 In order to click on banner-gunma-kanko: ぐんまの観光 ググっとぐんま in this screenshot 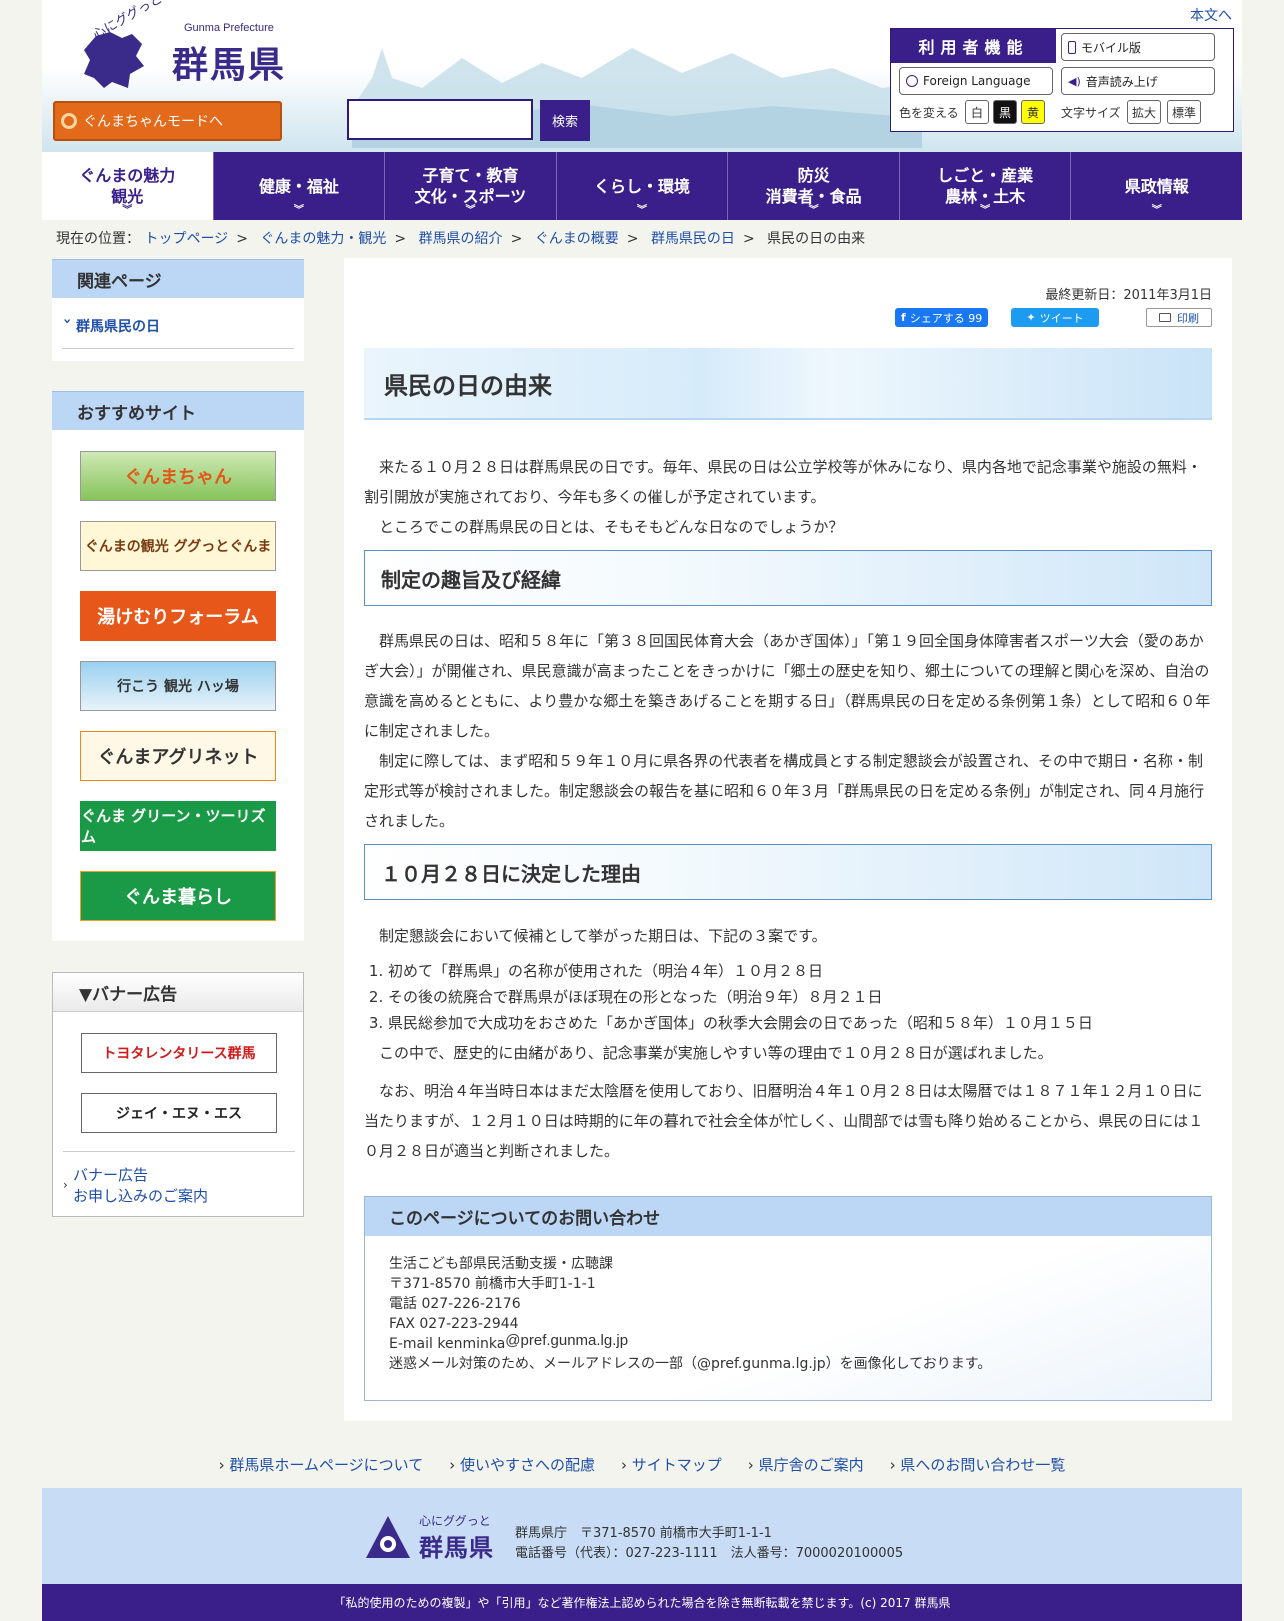, I will do `click(178, 546)`.